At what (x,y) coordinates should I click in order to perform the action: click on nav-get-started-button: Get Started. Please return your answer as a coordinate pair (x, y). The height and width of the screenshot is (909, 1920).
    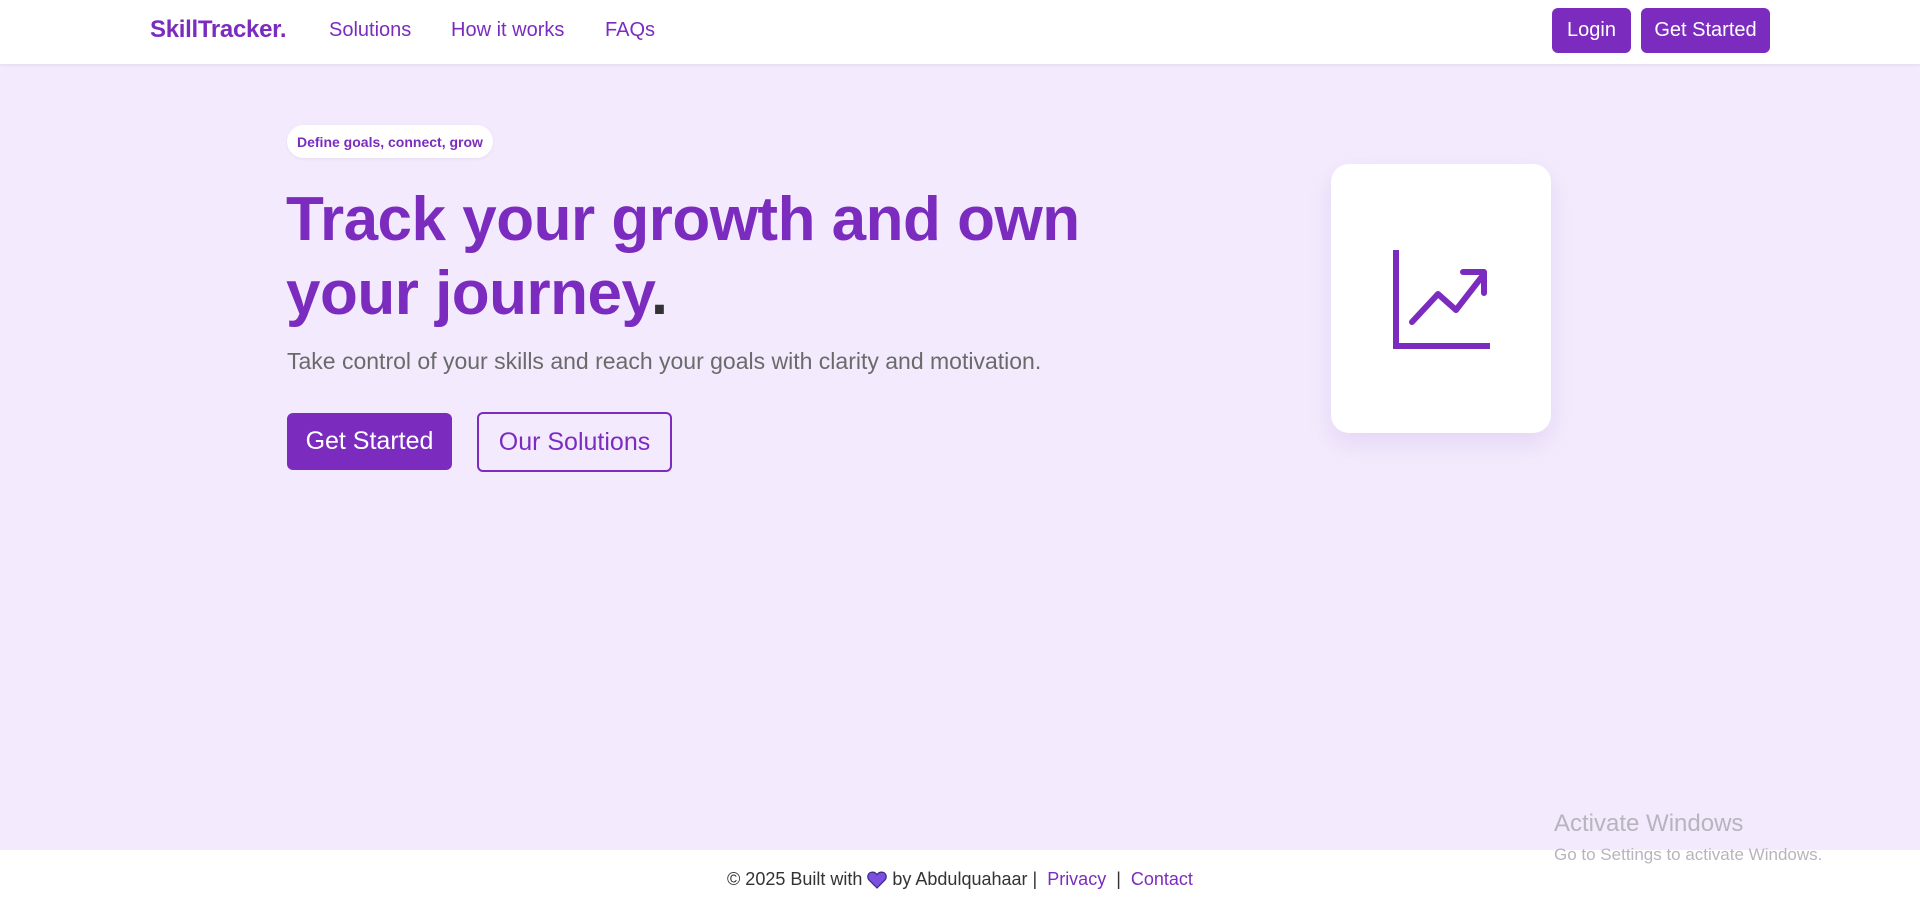
    Looking at the image, I should click on (1705, 30).